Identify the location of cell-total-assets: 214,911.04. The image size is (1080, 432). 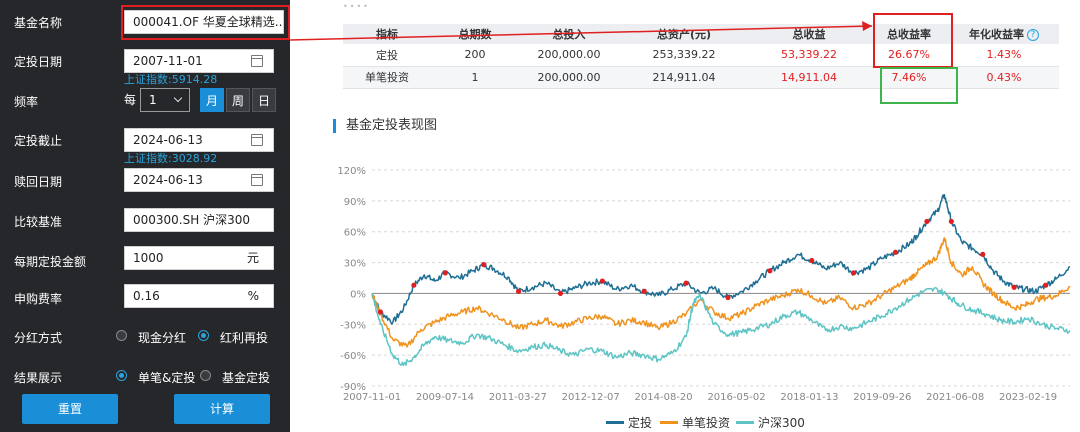
(684, 77).